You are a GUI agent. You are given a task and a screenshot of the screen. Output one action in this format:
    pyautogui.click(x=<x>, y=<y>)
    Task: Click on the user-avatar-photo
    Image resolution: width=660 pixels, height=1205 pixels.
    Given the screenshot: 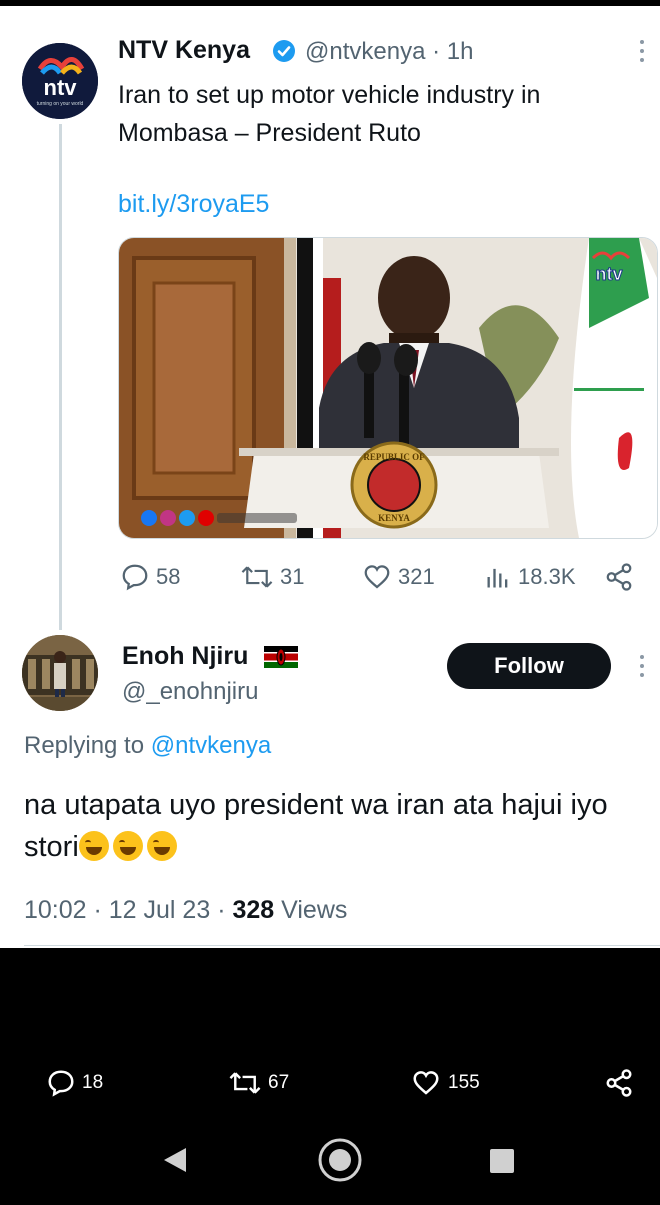 What is the action you would take?
    pyautogui.click(x=60, y=673)
    